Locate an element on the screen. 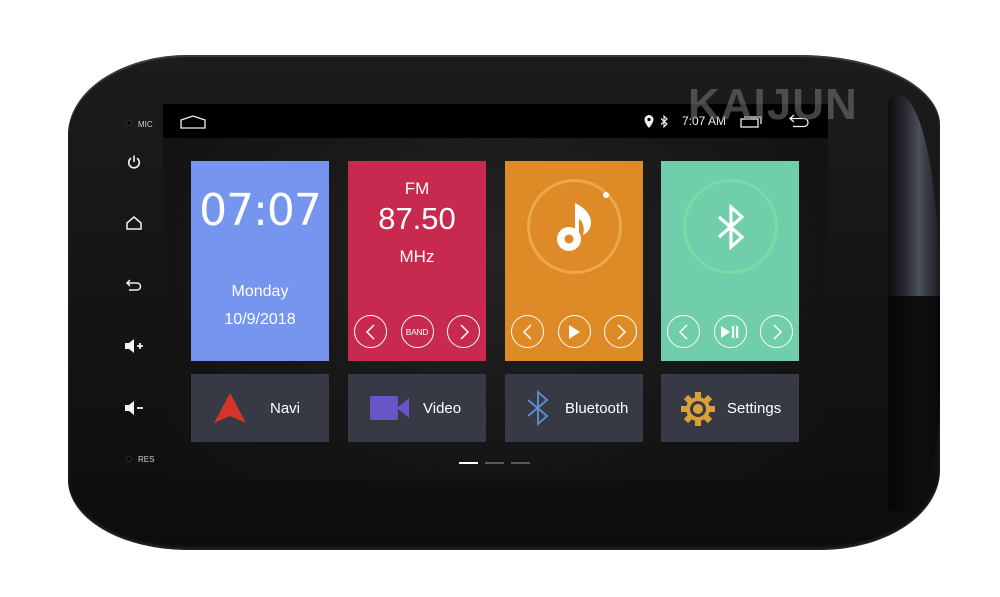 This screenshot has width=1000, height=597. volume-up-button is located at coordinates (134, 346).